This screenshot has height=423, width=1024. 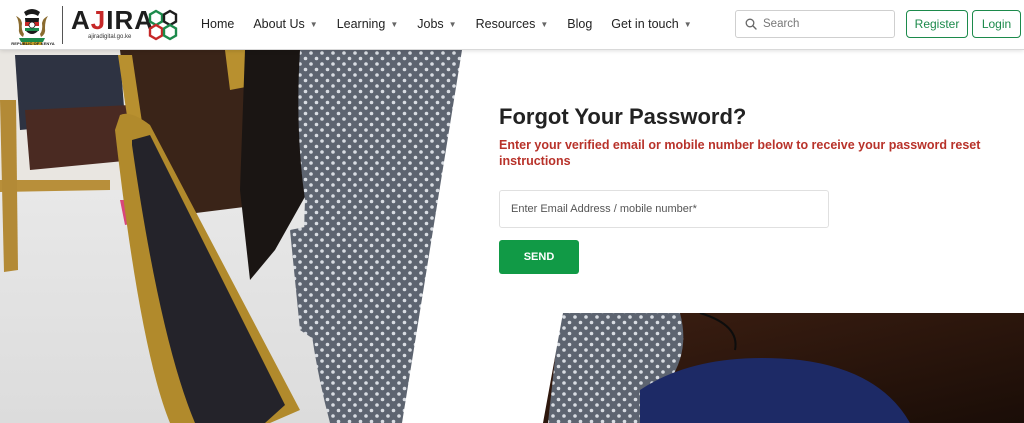 What do you see at coordinates (996, 24) in the screenshot?
I see `login-button: Login` at bounding box center [996, 24].